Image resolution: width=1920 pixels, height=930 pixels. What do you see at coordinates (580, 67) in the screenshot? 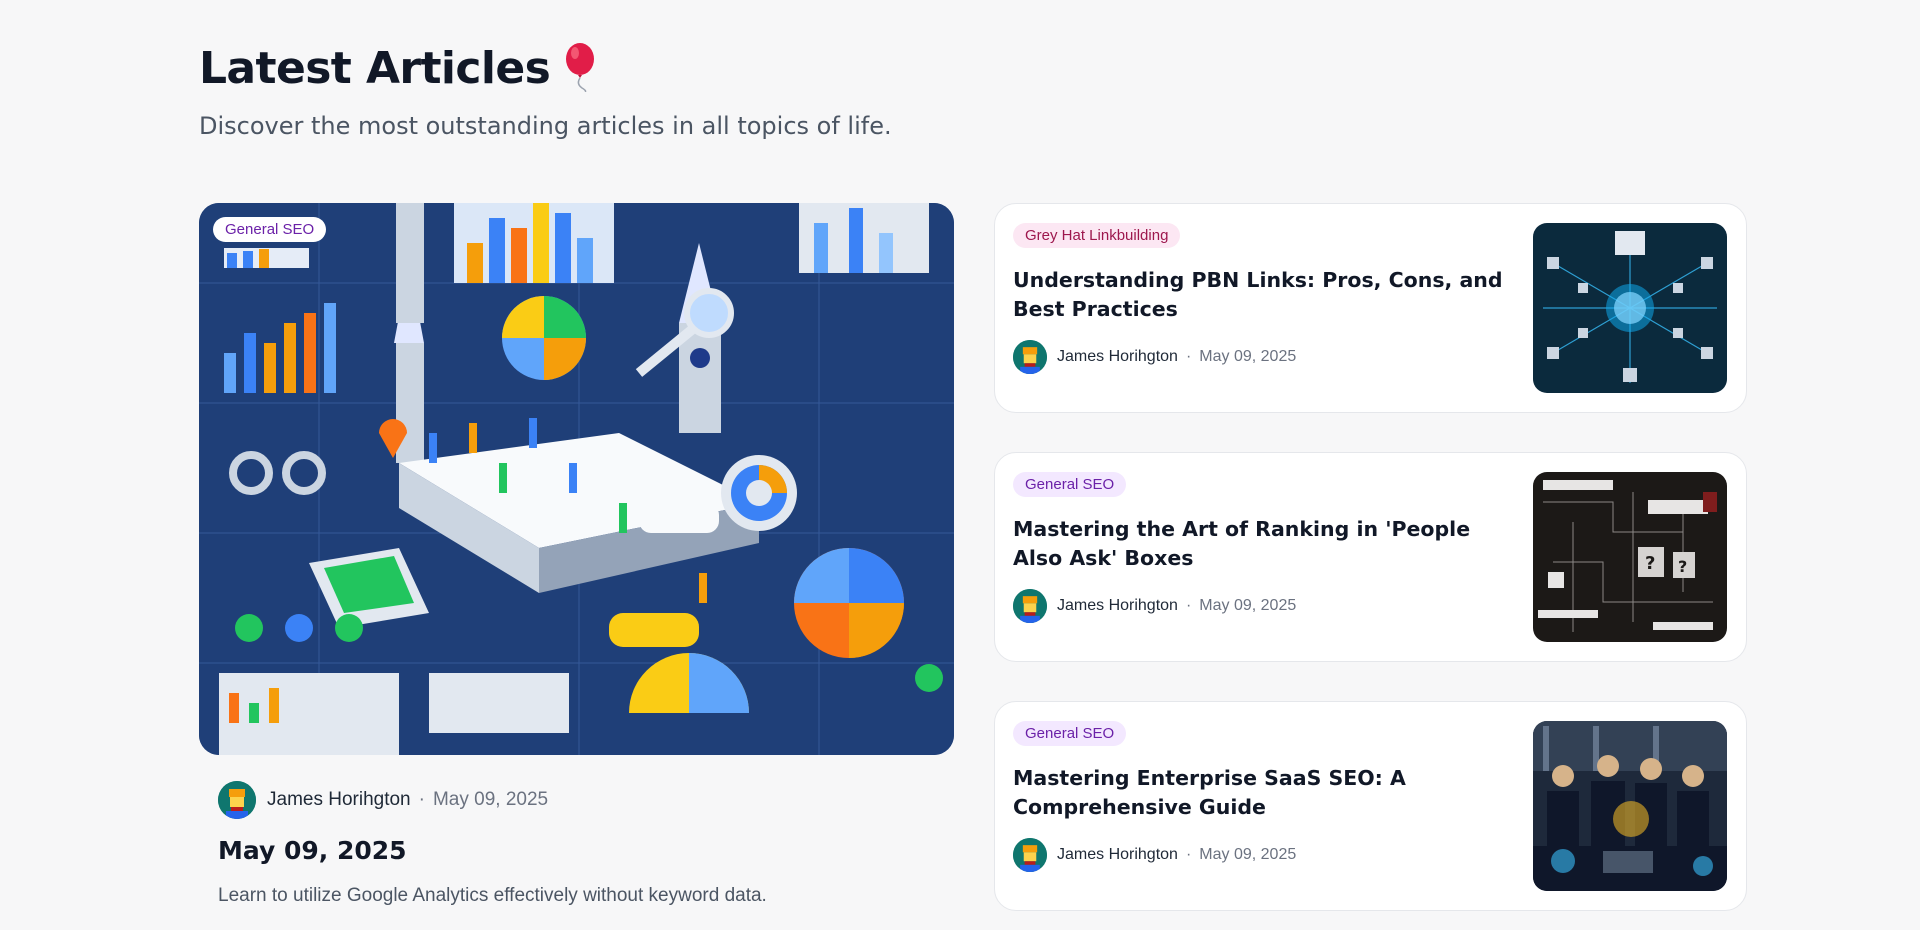
I see `balloon-icon` at bounding box center [580, 67].